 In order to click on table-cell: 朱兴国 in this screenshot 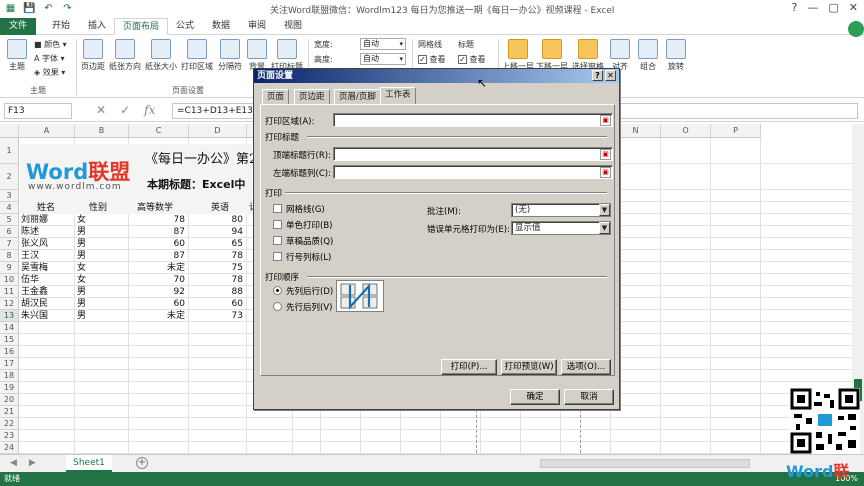, I will do `click(34, 316)`.